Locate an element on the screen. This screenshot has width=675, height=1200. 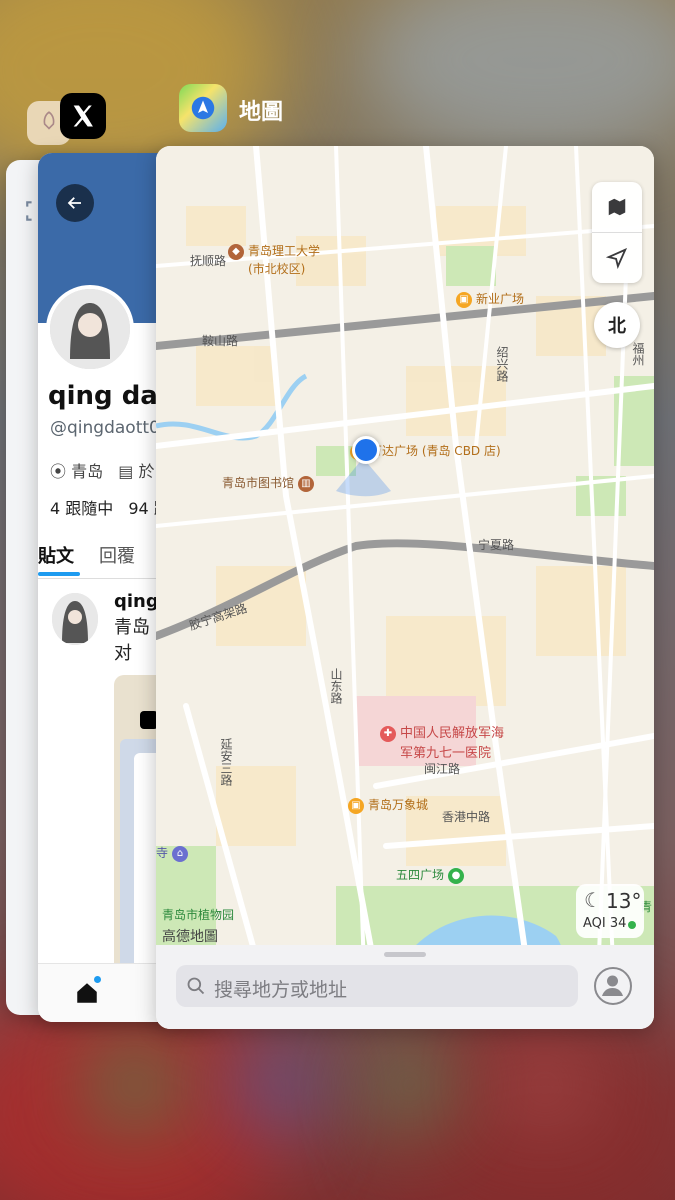
street-label: 香港中路 is located at coordinates (466, 817).